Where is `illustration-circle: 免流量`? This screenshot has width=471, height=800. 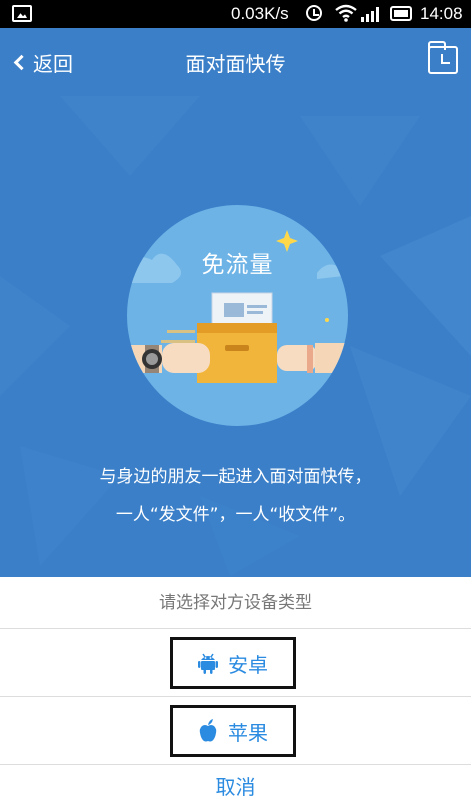 illustration-circle: 免流量 is located at coordinates (237, 315).